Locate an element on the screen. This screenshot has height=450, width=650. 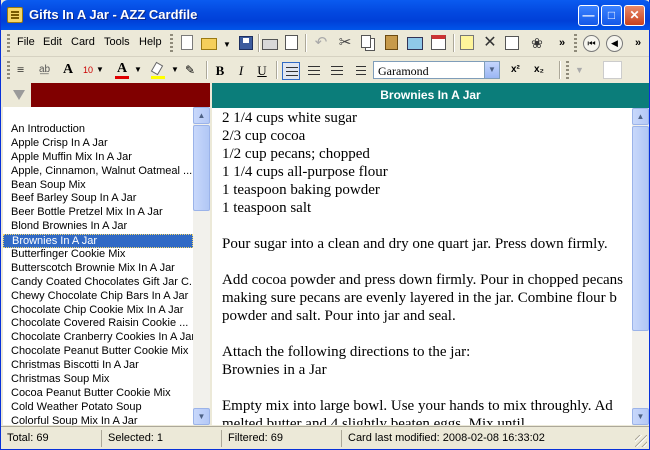
card-list-item: Apple Crisp In A Jar is located at coordinates (98, 144).